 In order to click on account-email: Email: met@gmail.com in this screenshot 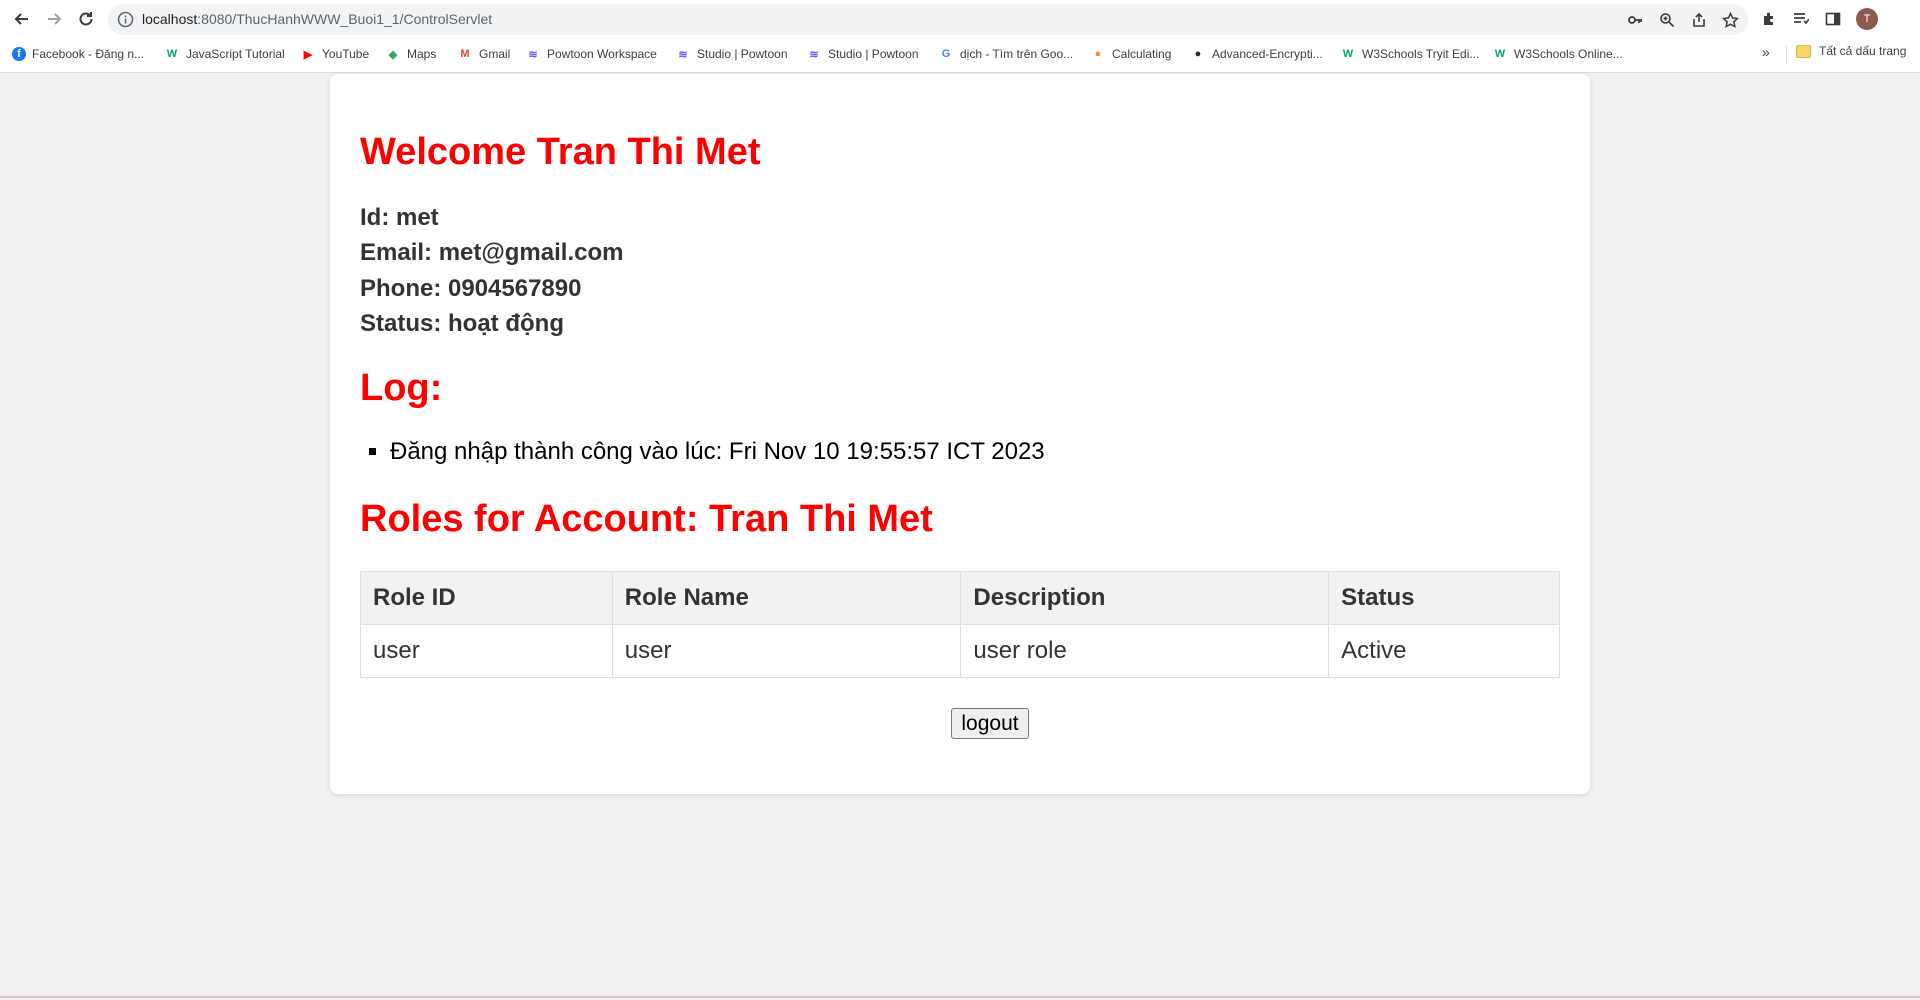, I will do `click(492, 252)`.